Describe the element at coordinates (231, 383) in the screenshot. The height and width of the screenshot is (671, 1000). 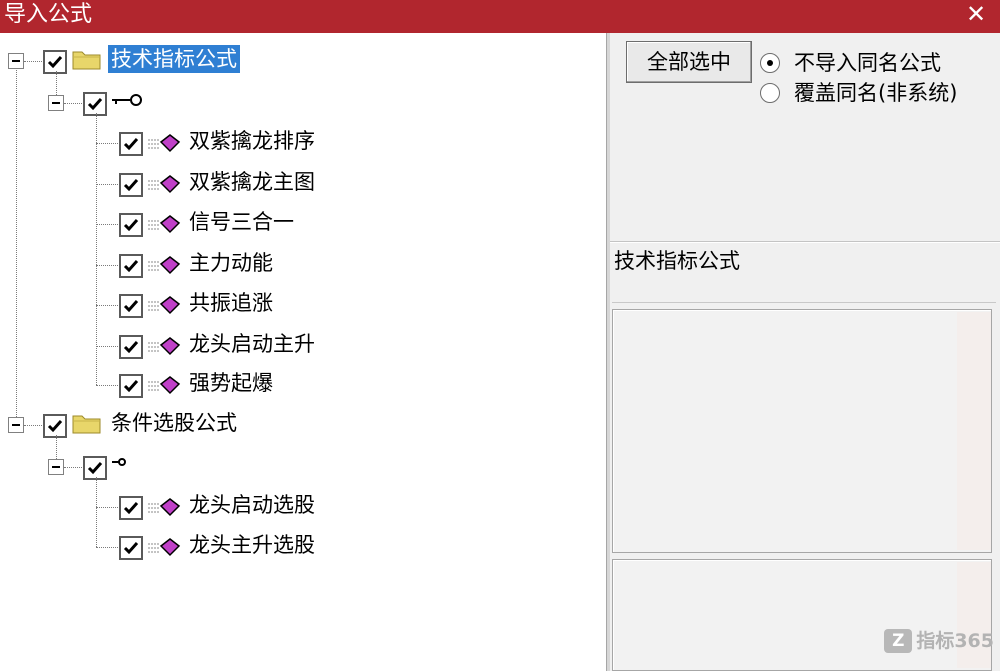
I see `tree-item-label: 强势起爆` at that location.